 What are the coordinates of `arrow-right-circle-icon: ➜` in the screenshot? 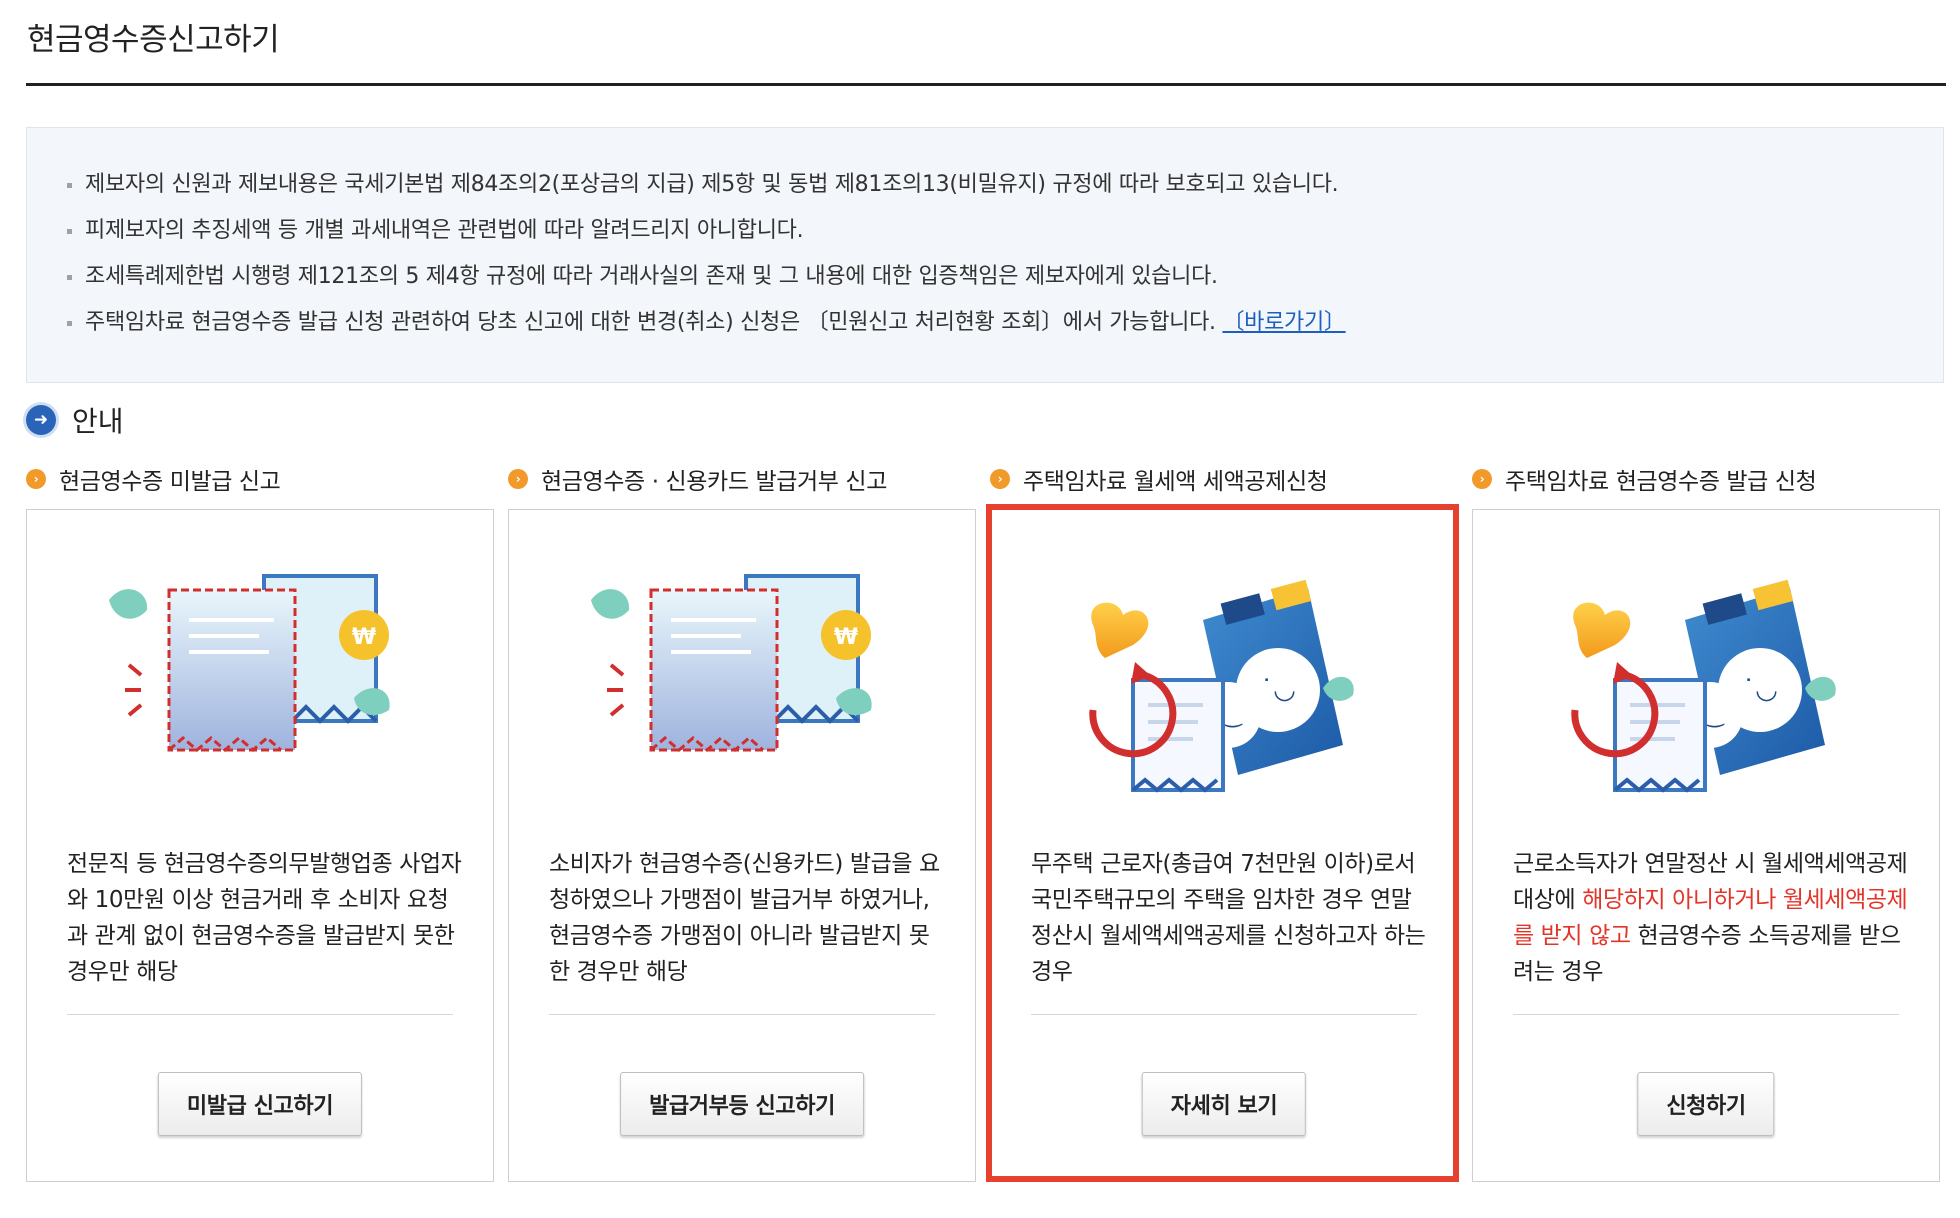 It's located at (41, 420).